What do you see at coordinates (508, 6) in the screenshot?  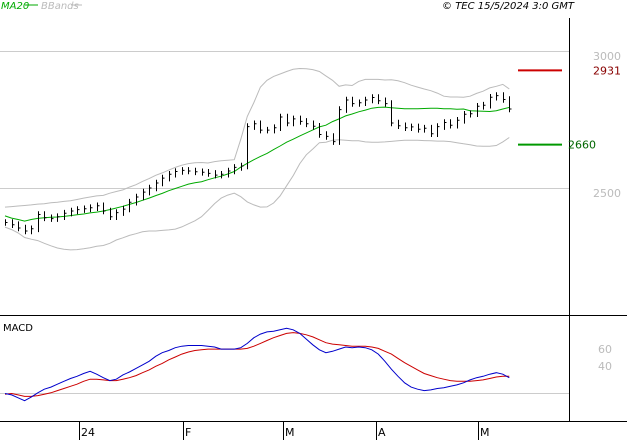 I see `copyright-text: © TEC 15/5/2024 3:0 GMT` at bounding box center [508, 6].